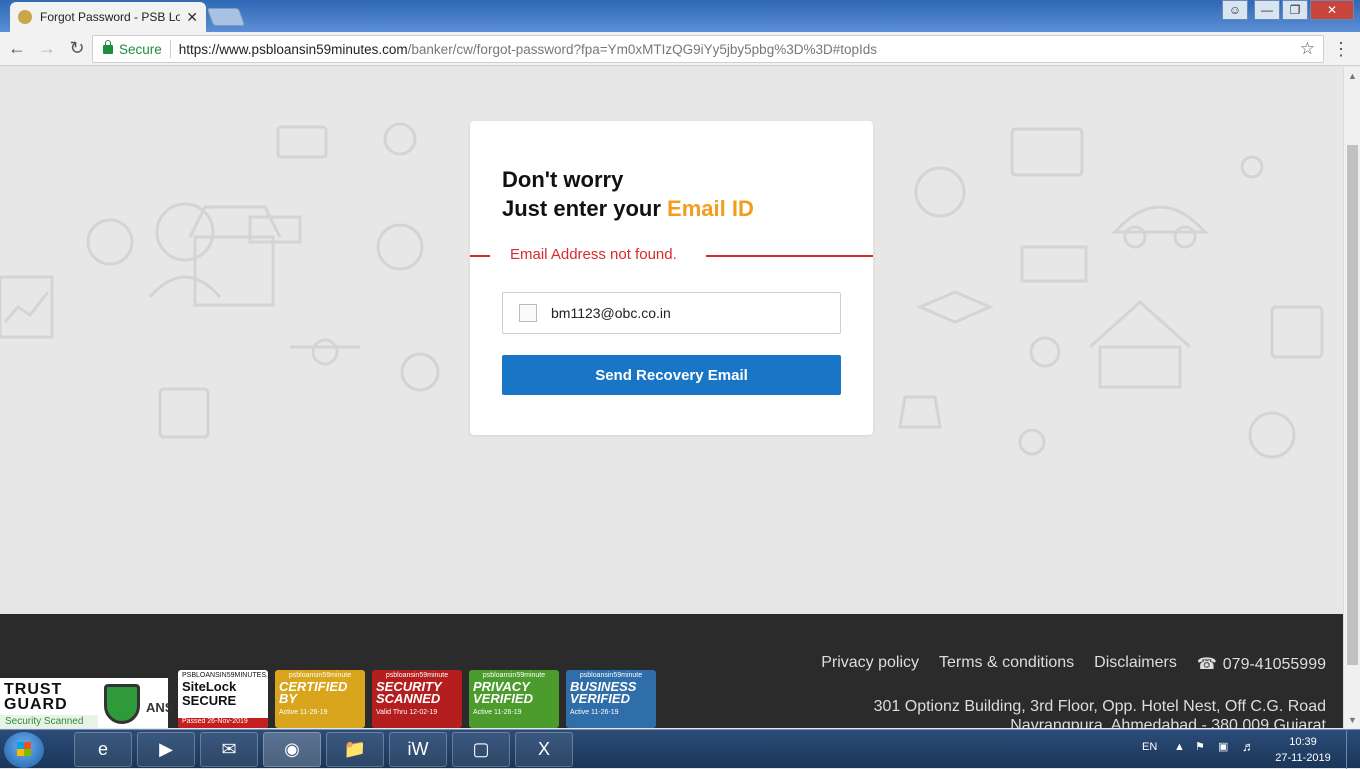 This screenshot has height=769, width=1360. What do you see at coordinates (503, 692) in the screenshot?
I see `privacy-main: PRIVACY VERIFIED` at bounding box center [503, 692].